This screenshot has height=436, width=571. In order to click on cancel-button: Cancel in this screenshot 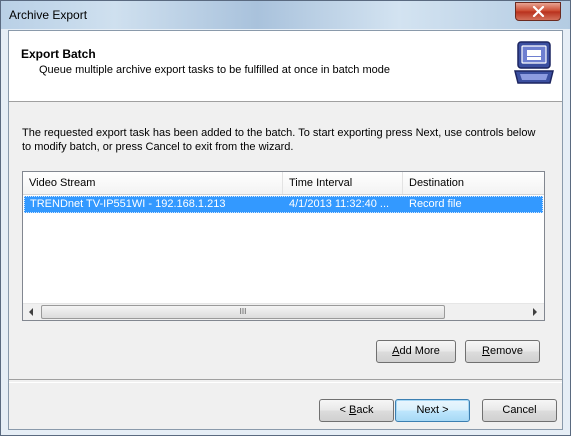, I will do `click(519, 410)`.